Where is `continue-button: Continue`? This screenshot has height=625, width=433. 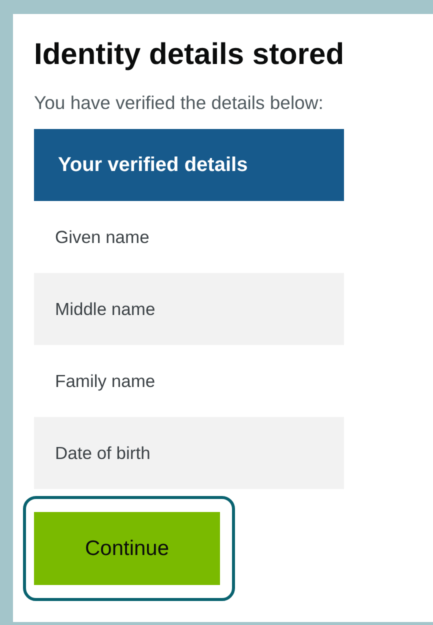
continue-button: Continue is located at coordinates (127, 548).